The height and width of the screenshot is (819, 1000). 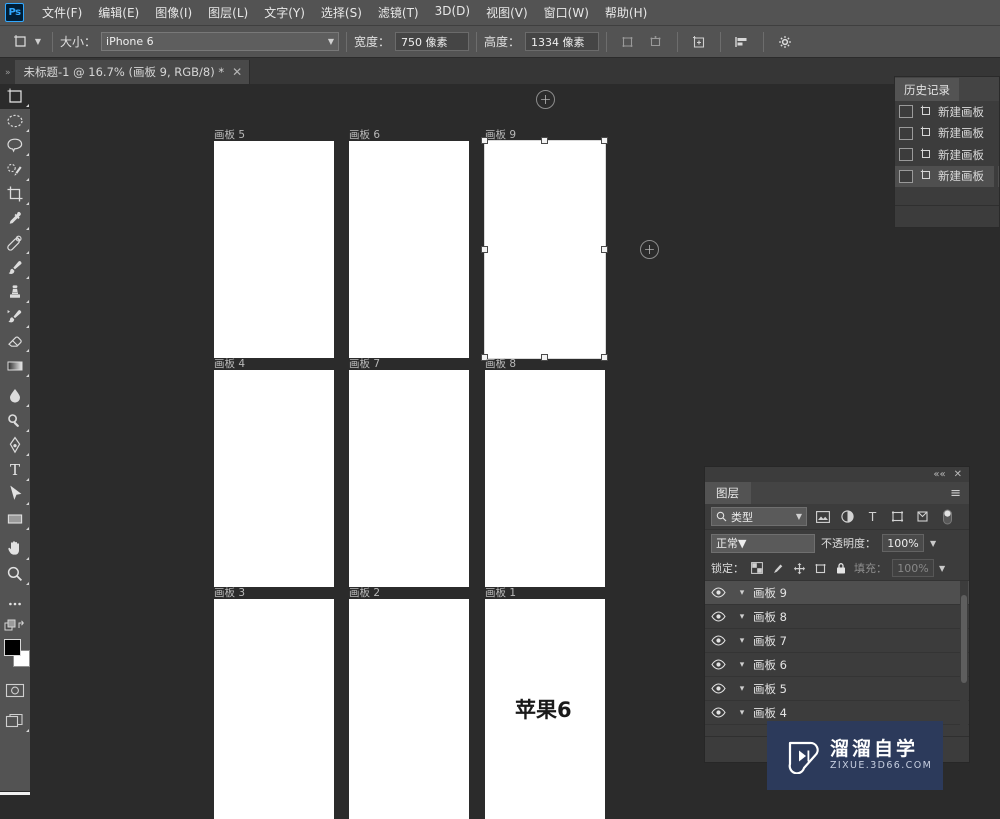 What do you see at coordinates (837, 665) in the screenshot?
I see `layer-row: ▾ 画板 6` at bounding box center [837, 665].